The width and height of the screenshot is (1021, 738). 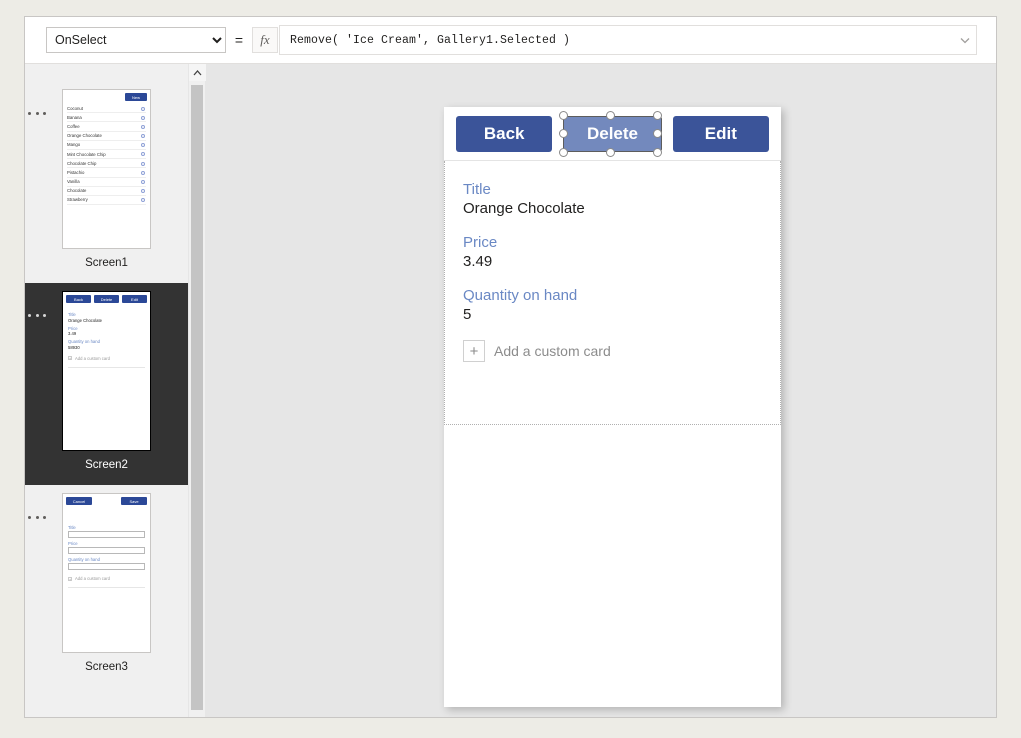 What do you see at coordinates (77, 191) in the screenshot?
I see `mini-item-label: Chocolate` at bounding box center [77, 191].